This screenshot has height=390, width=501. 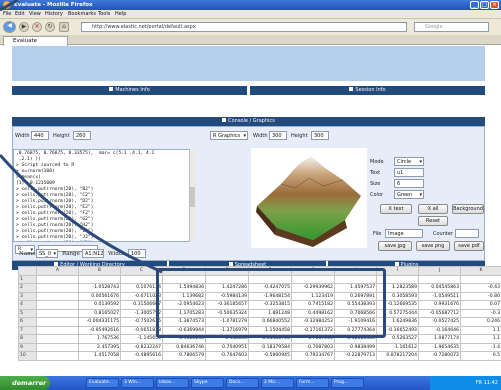 I want to click on grid-cell: 0.7806579, so click(x=184, y=356).